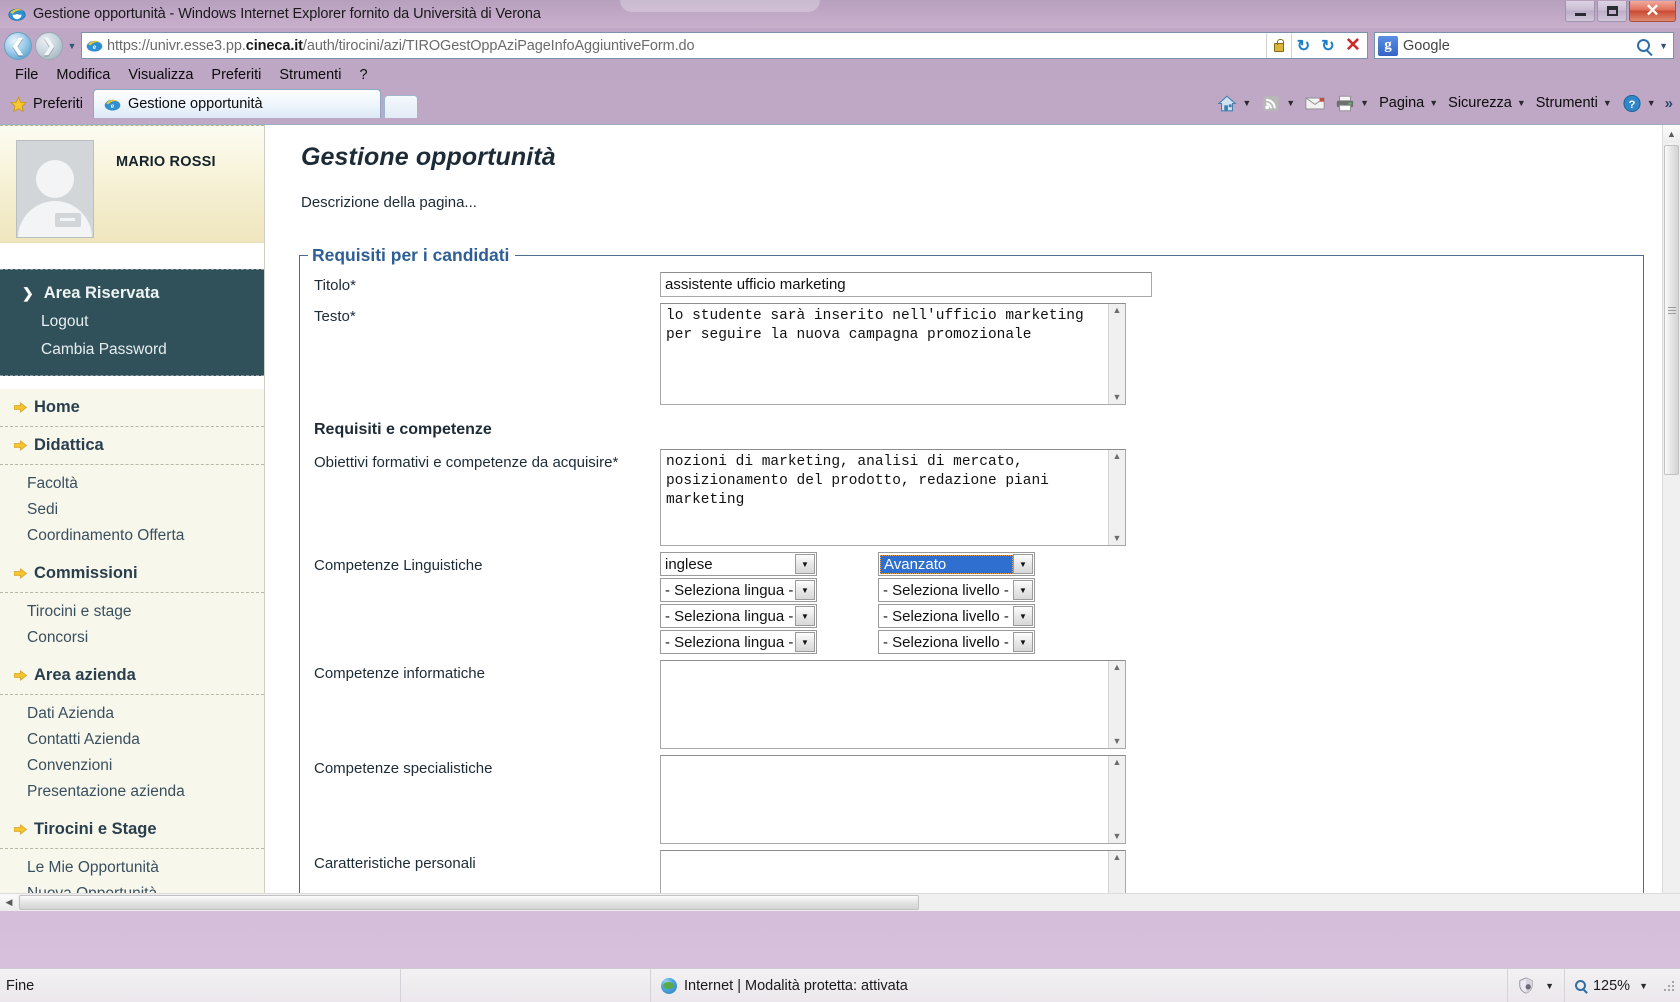  I want to click on zoom-dropdown-icon: ▼, so click(1643, 986).